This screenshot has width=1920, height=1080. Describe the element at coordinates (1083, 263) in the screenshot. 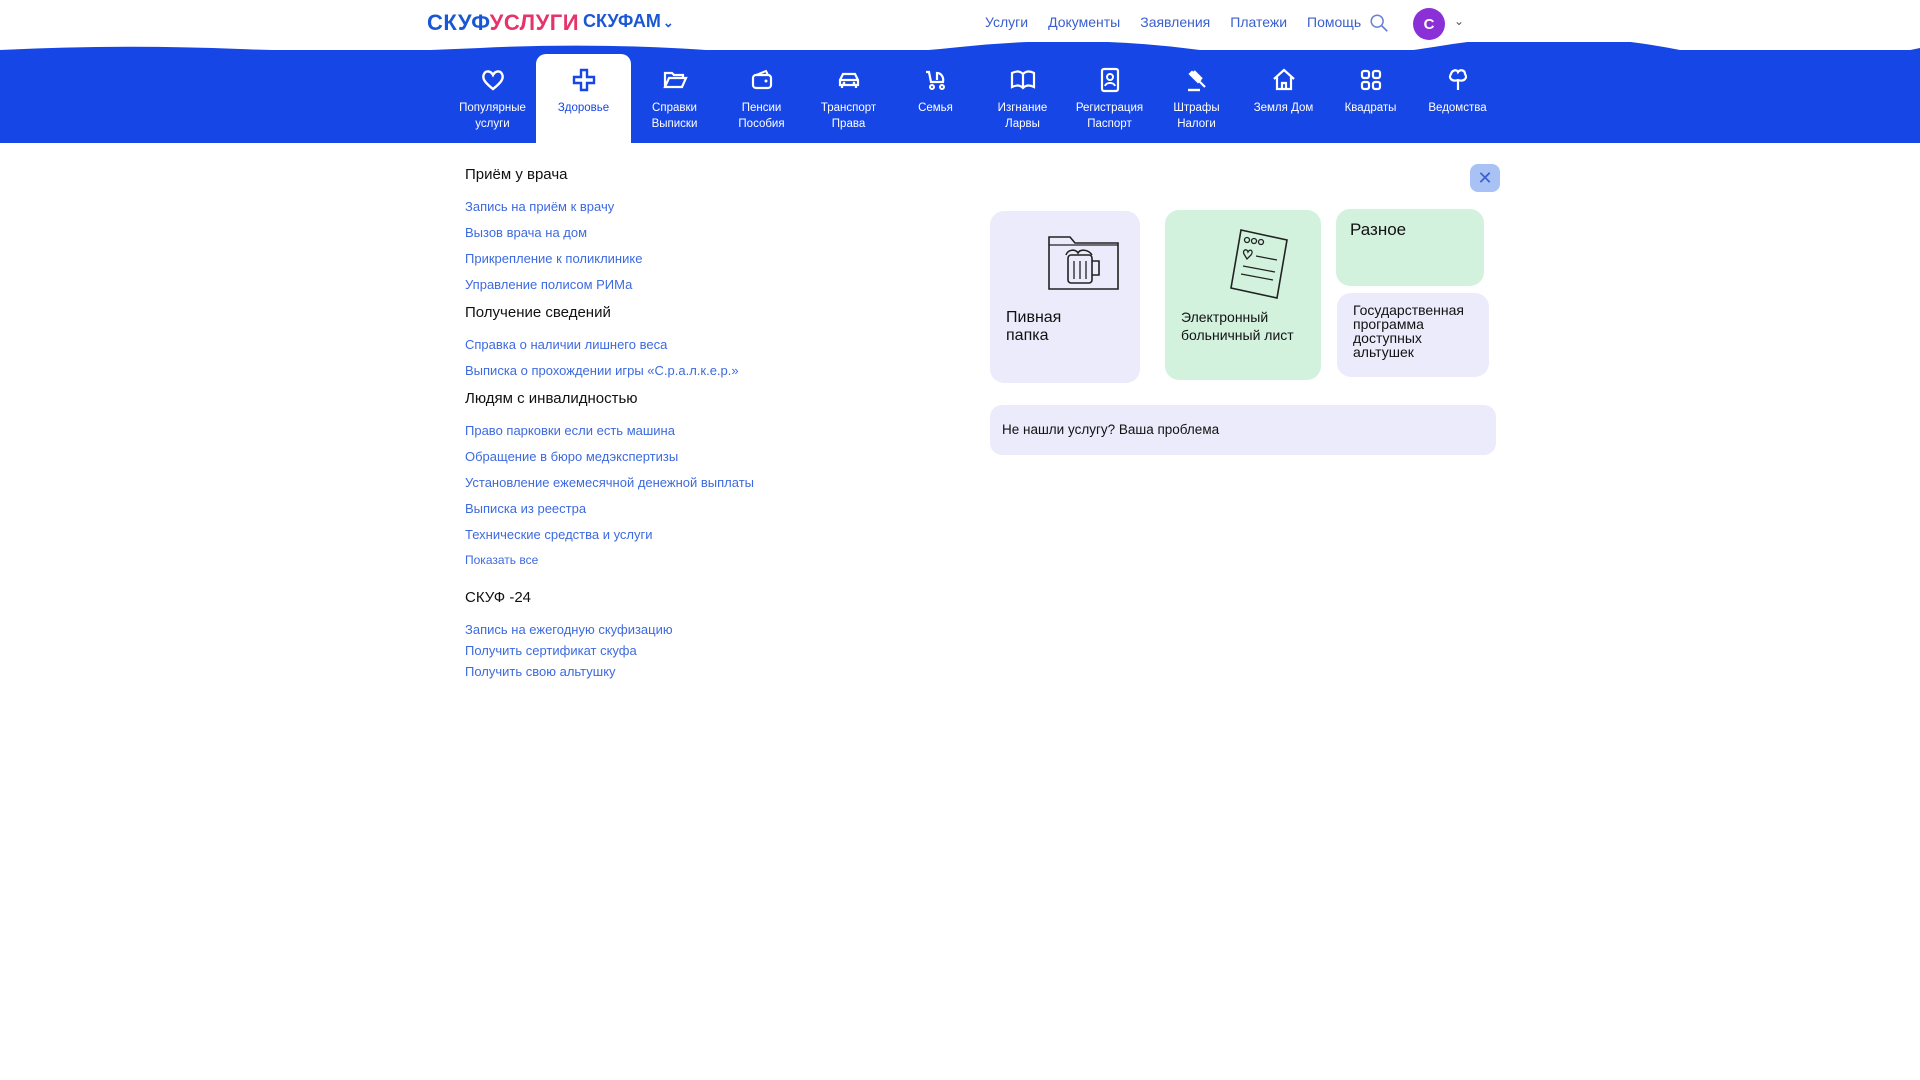

I see `beer-folder-icon` at that location.